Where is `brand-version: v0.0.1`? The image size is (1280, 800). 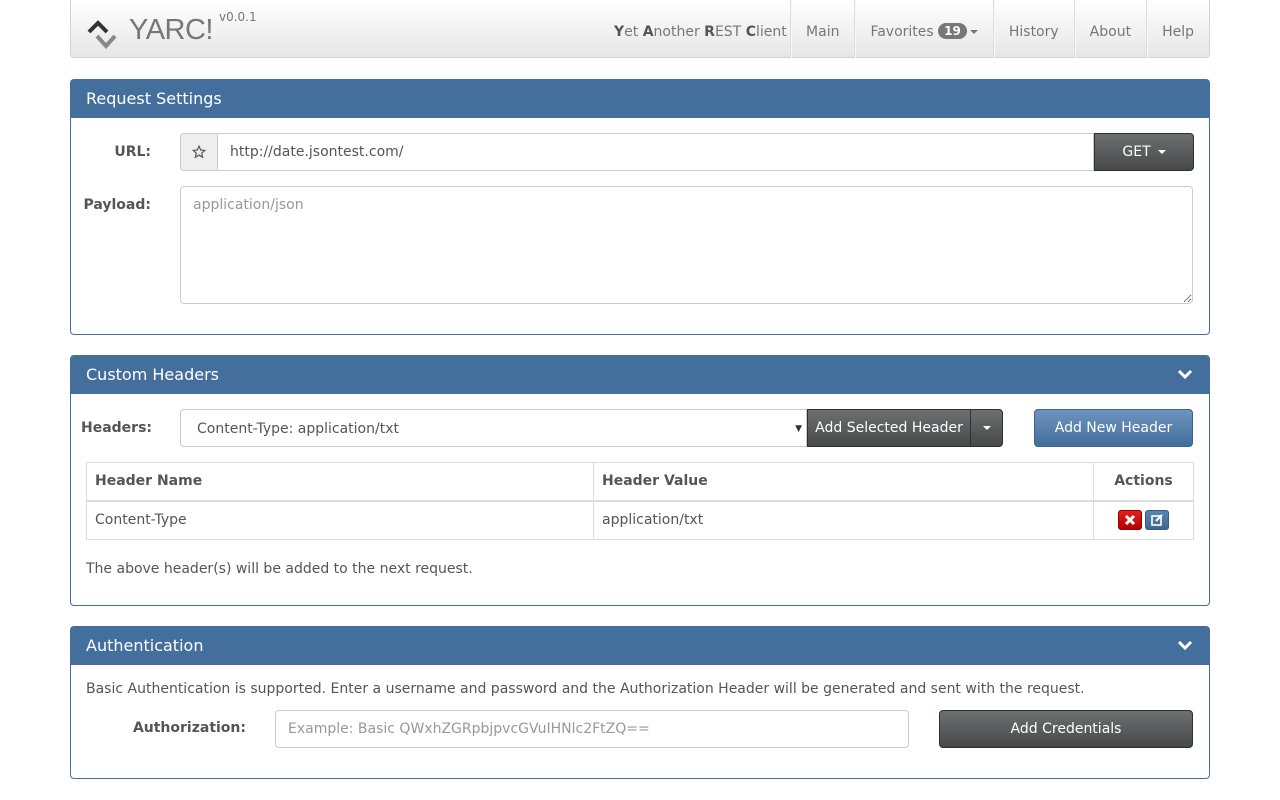
brand-version: v0.0.1 is located at coordinates (237, 17).